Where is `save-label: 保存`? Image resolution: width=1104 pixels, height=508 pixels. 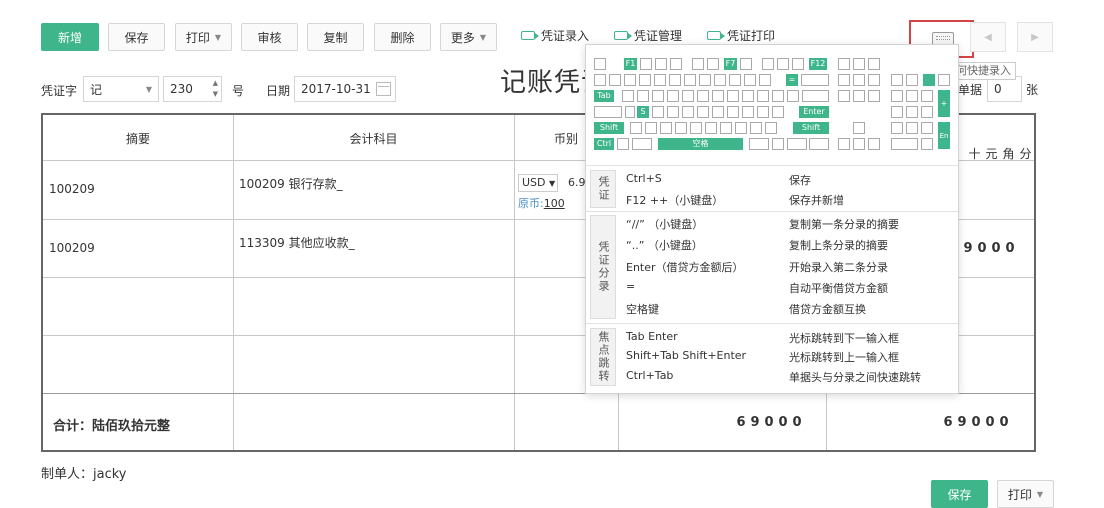 save-label: 保存 is located at coordinates (136, 37).